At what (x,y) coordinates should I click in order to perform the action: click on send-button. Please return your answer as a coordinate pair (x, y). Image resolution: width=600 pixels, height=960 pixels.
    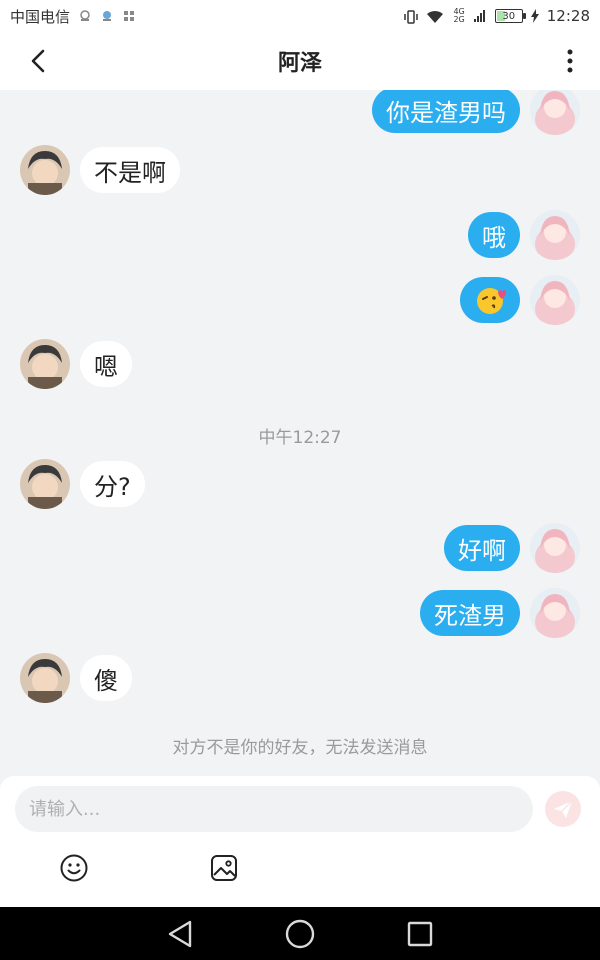
    Looking at the image, I should click on (563, 809).